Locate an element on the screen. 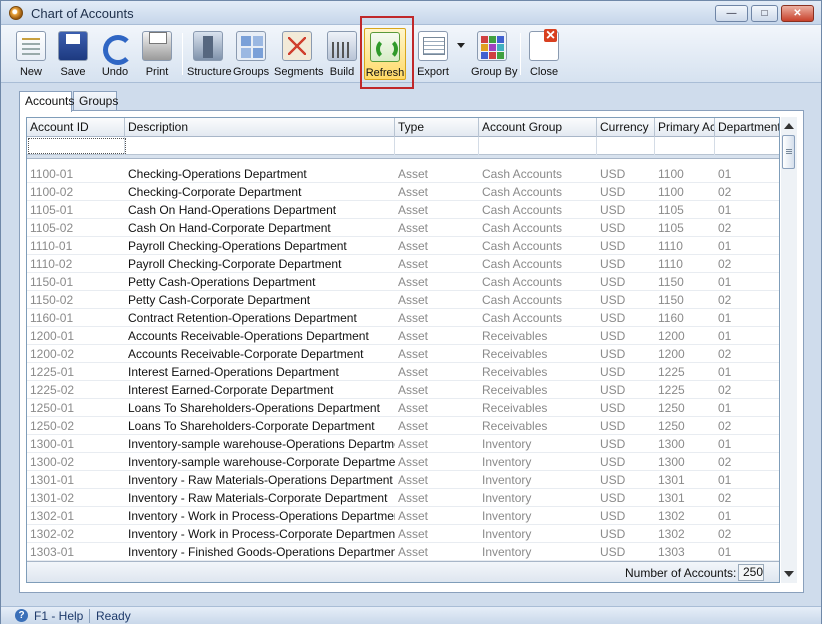 This screenshot has height=624, width=822. filter-input-account-id is located at coordinates (77, 146).